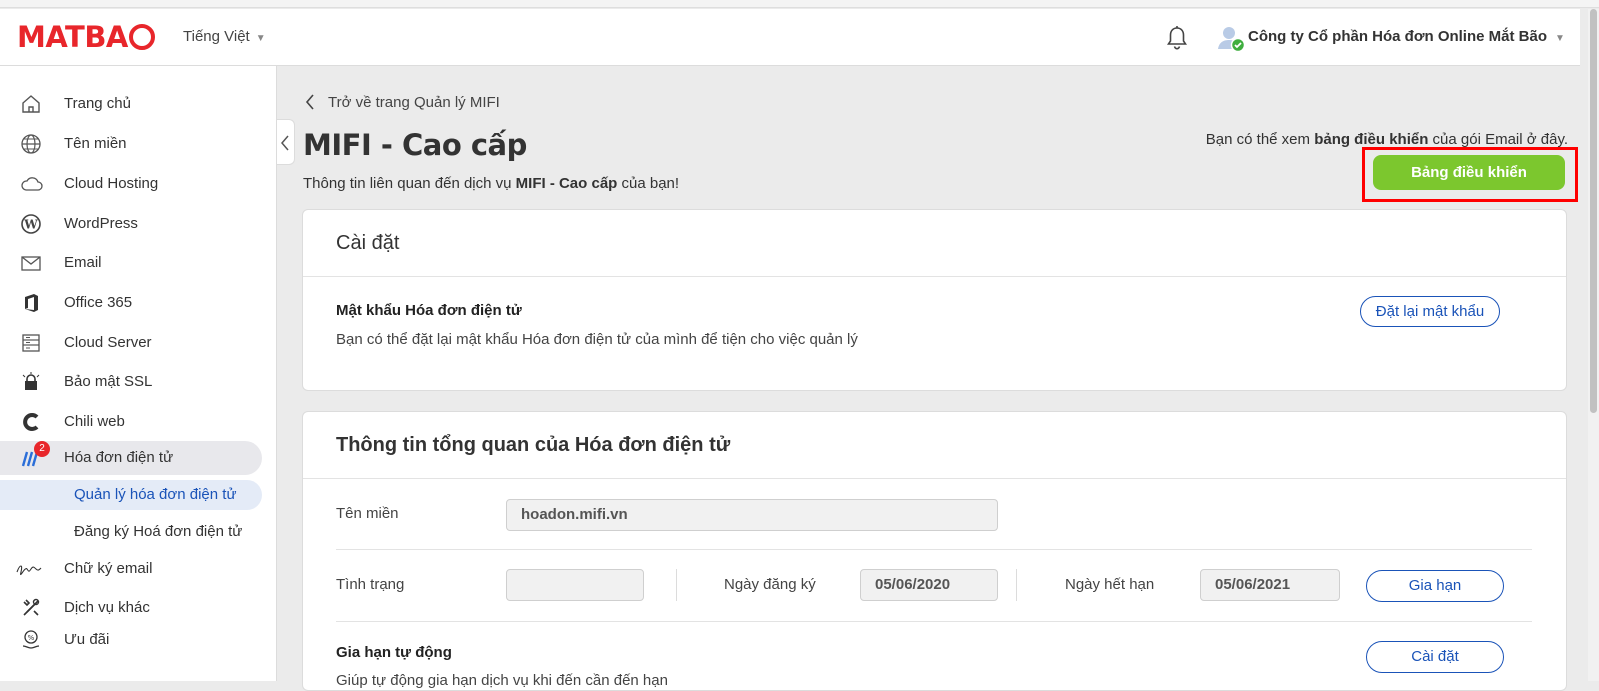 This screenshot has width=1599, height=691. What do you see at coordinates (108, 568) in the screenshot?
I see `sidebar-item-label: Chữ ký email` at bounding box center [108, 568].